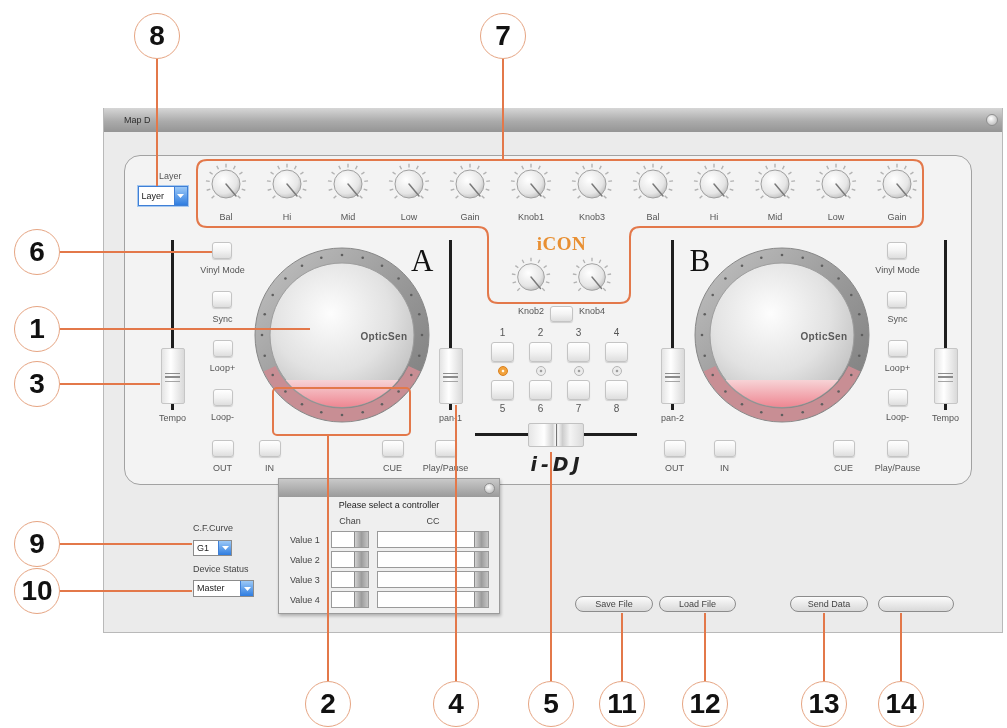  Describe the element at coordinates (531, 311) in the screenshot. I see `knob-label: Knob2` at that location.